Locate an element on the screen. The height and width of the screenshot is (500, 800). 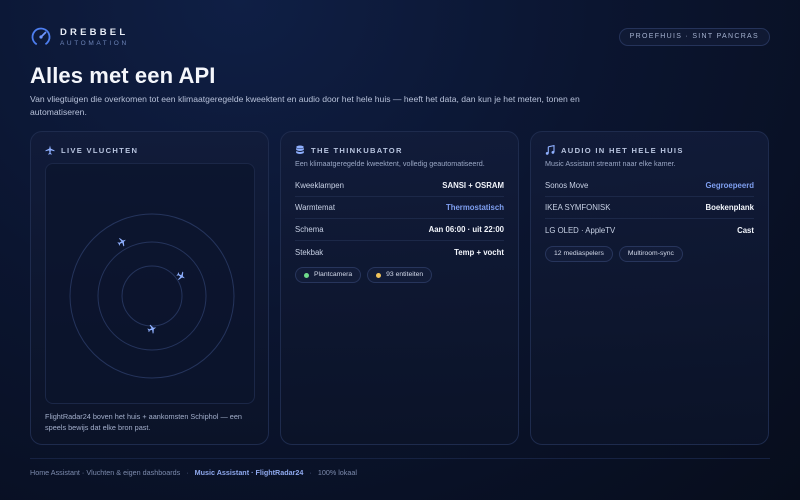
thinkubator-chips: Plantcamera 93 entiteiten is located at coordinates (364, 275).